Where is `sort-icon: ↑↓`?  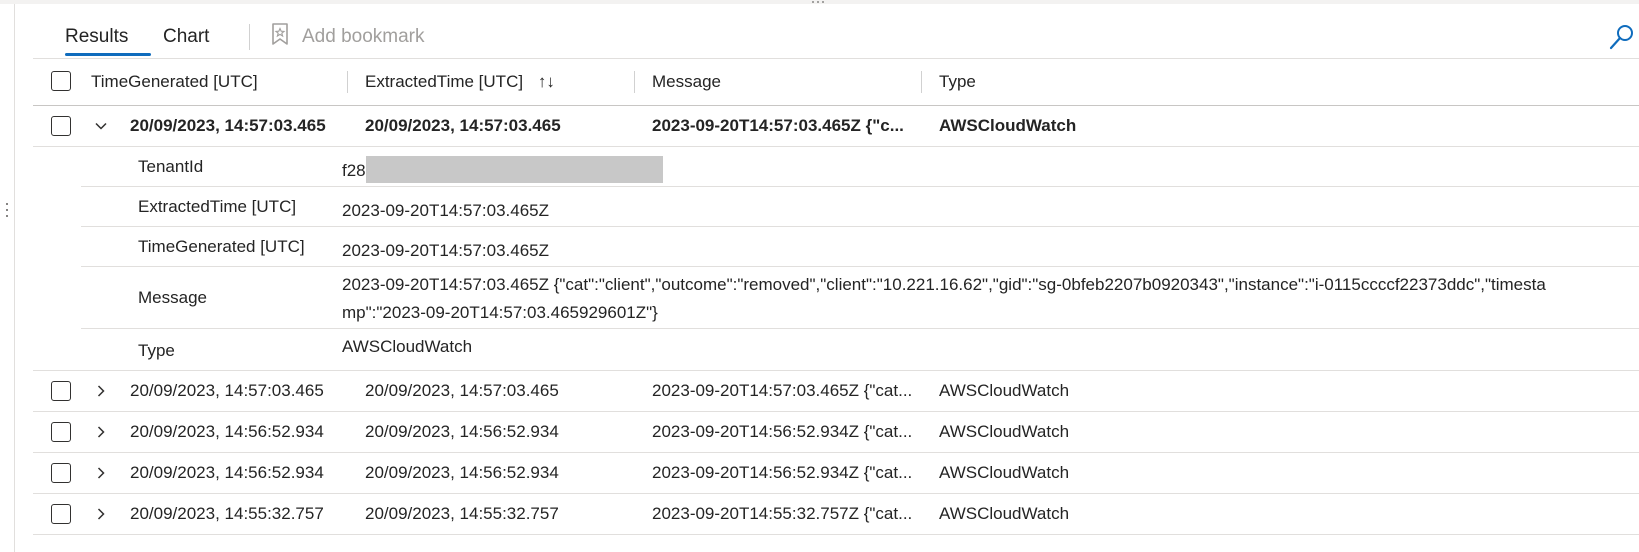 sort-icon: ↑↓ is located at coordinates (546, 81).